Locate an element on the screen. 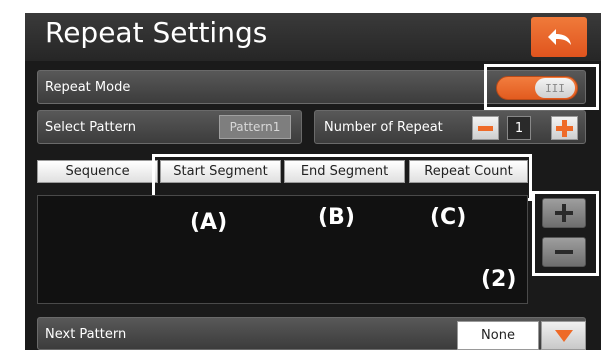 The height and width of the screenshot is (350, 606). triangle-down-icon is located at coordinates (563, 335).